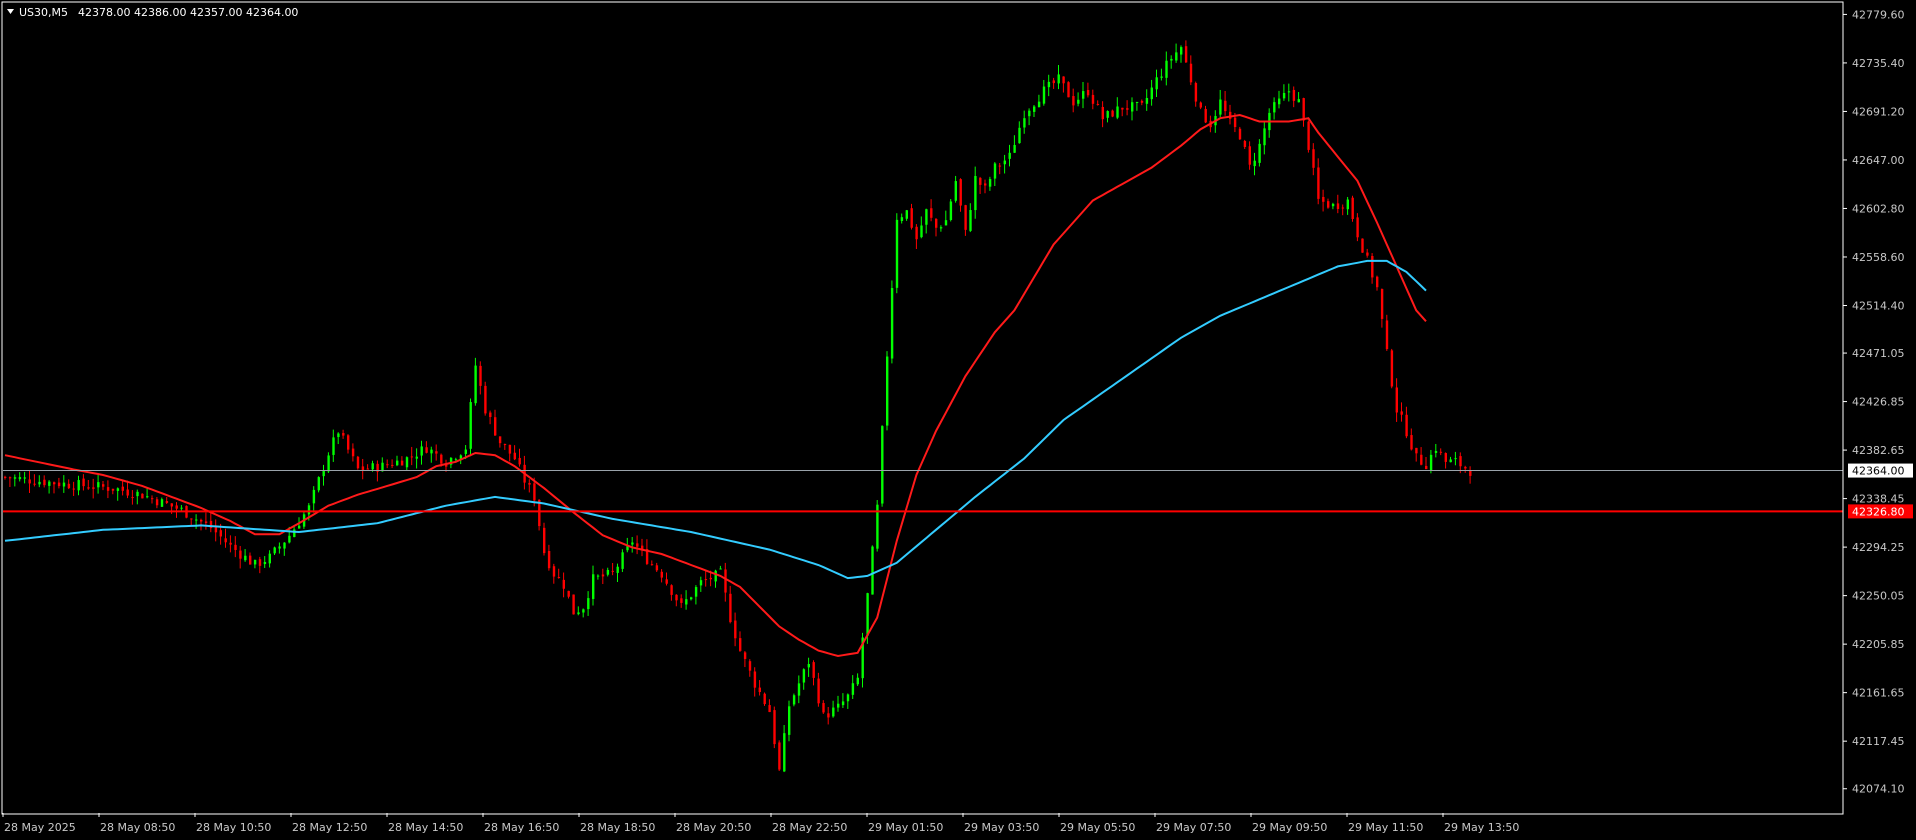 This screenshot has width=1916, height=840. Describe the element at coordinates (188, 12) in the screenshot. I see `ohlc-values-label: 42378.00 42386.00 42357.00 42364.00` at that location.